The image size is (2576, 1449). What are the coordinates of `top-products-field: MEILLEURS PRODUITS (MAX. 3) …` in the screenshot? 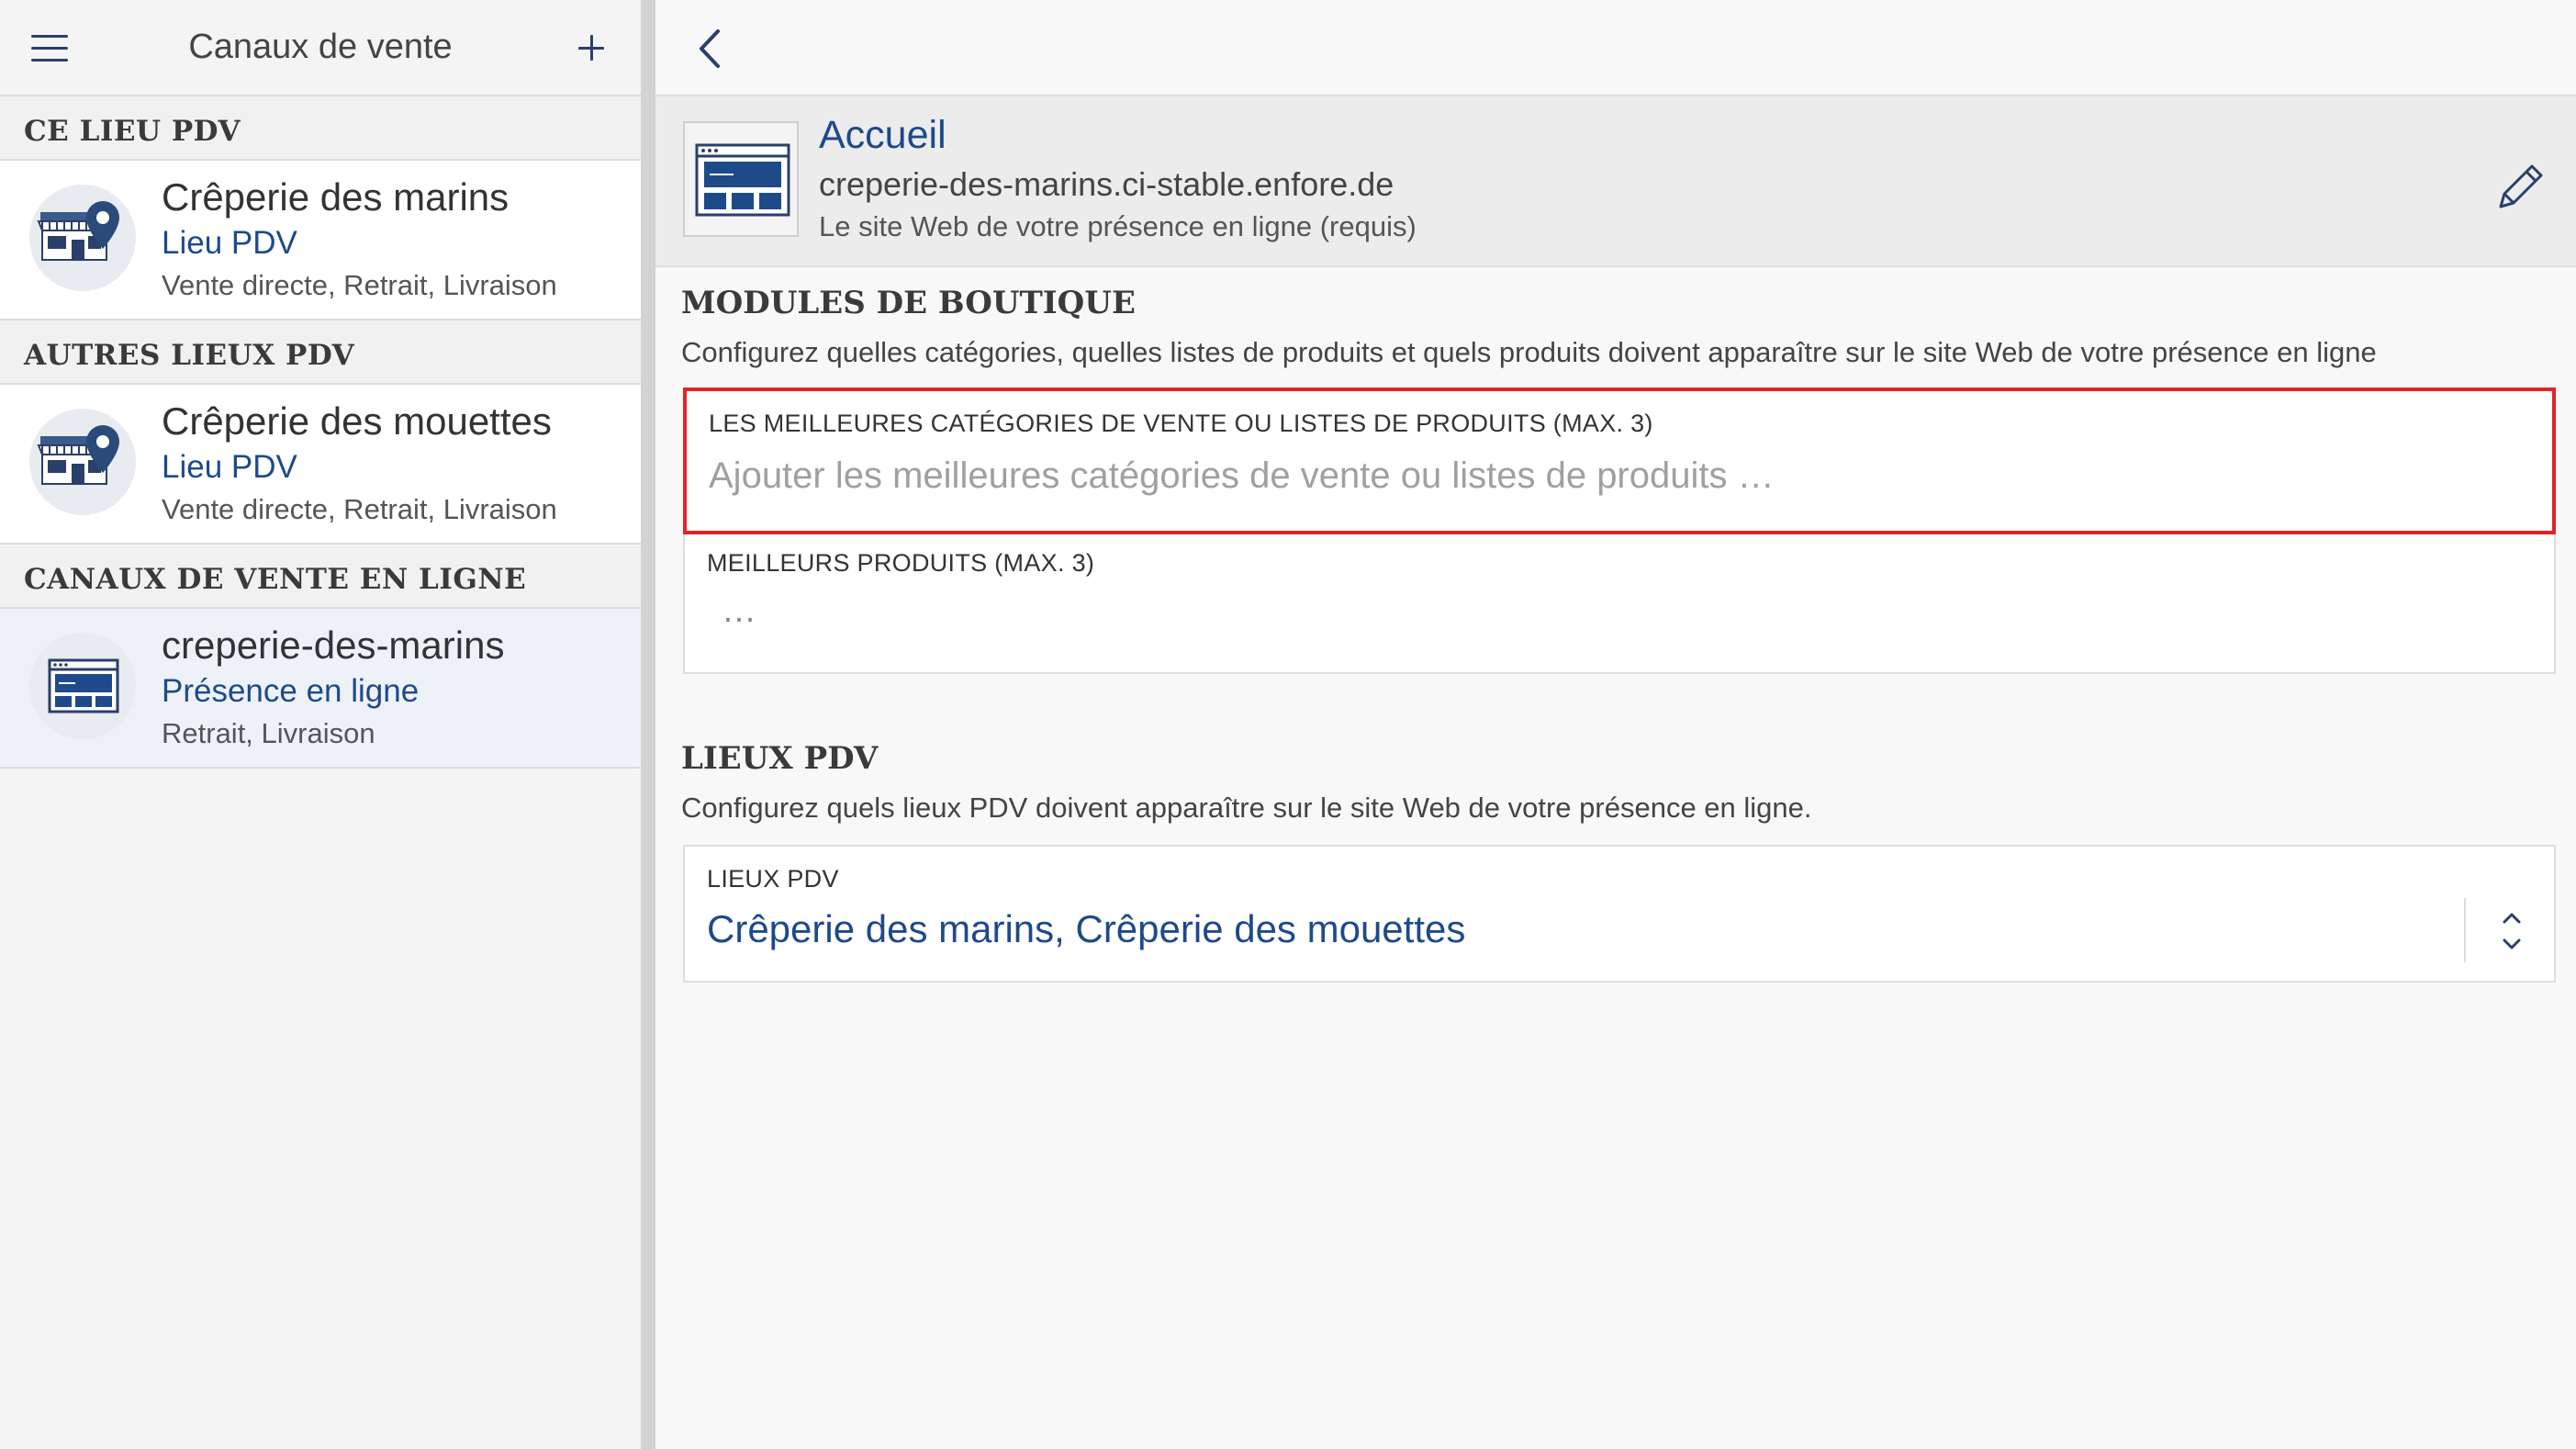 It's located at (1619, 604).